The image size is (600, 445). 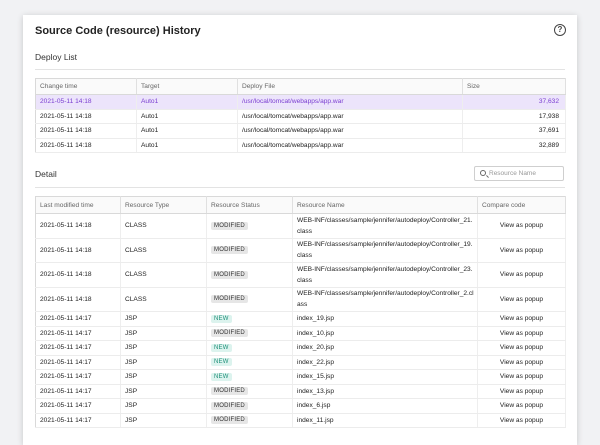 I want to click on resource-search-box, so click(x=519, y=173).